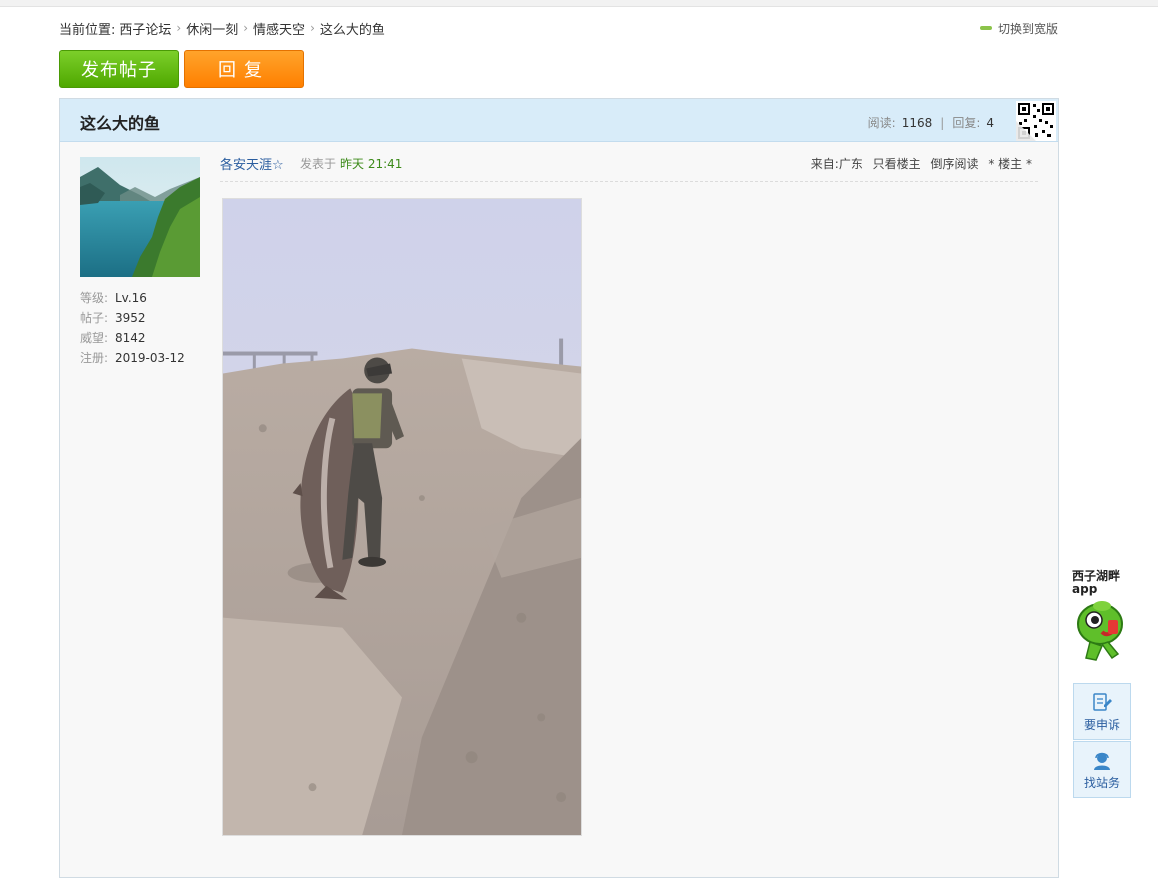  Describe the element at coordinates (352, 28) in the screenshot. I see `breadcrumb-item-current: 这么大的鱼` at that location.